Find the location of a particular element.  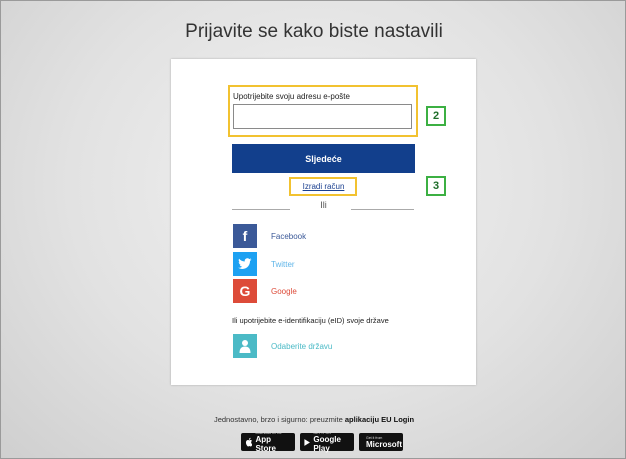

person-icon is located at coordinates (245, 346).